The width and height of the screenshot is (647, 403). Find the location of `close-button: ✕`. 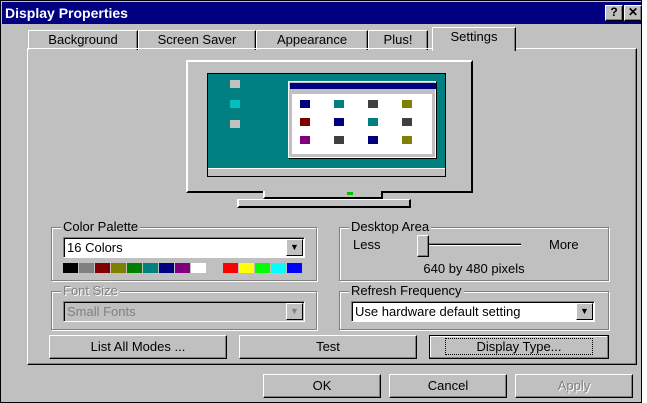

close-button: ✕ is located at coordinates (633, 13).